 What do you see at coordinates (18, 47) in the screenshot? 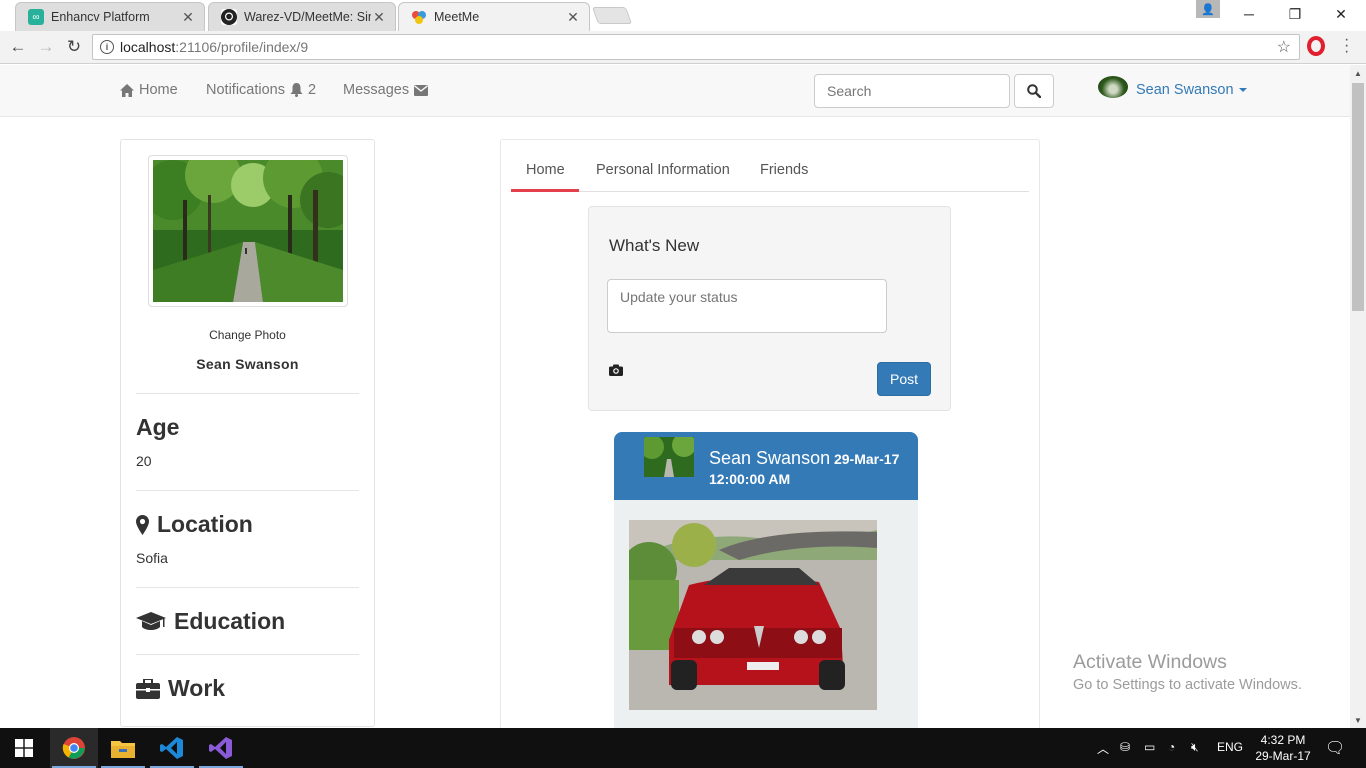
I see `back-icon: ←` at bounding box center [18, 47].